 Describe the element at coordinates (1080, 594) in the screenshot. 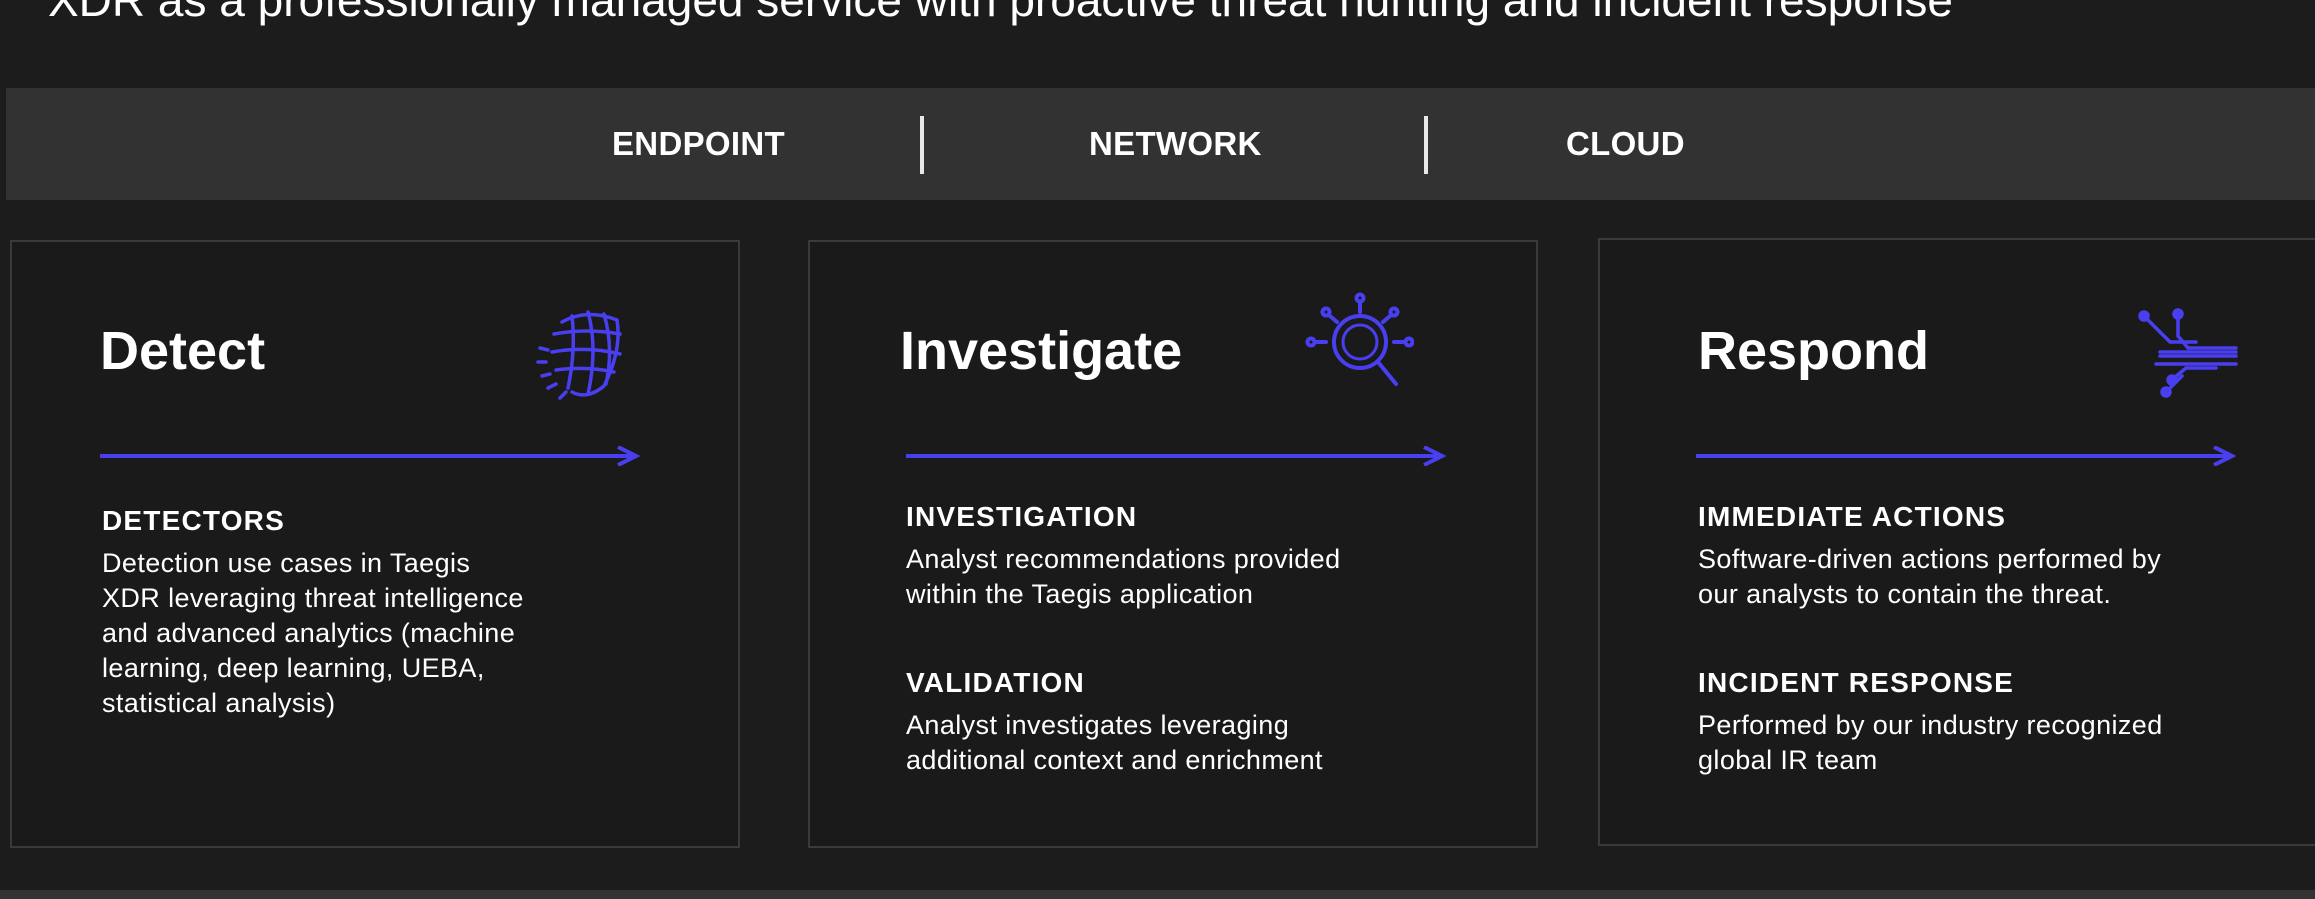

I see `body-line: within the Taegis application` at that location.